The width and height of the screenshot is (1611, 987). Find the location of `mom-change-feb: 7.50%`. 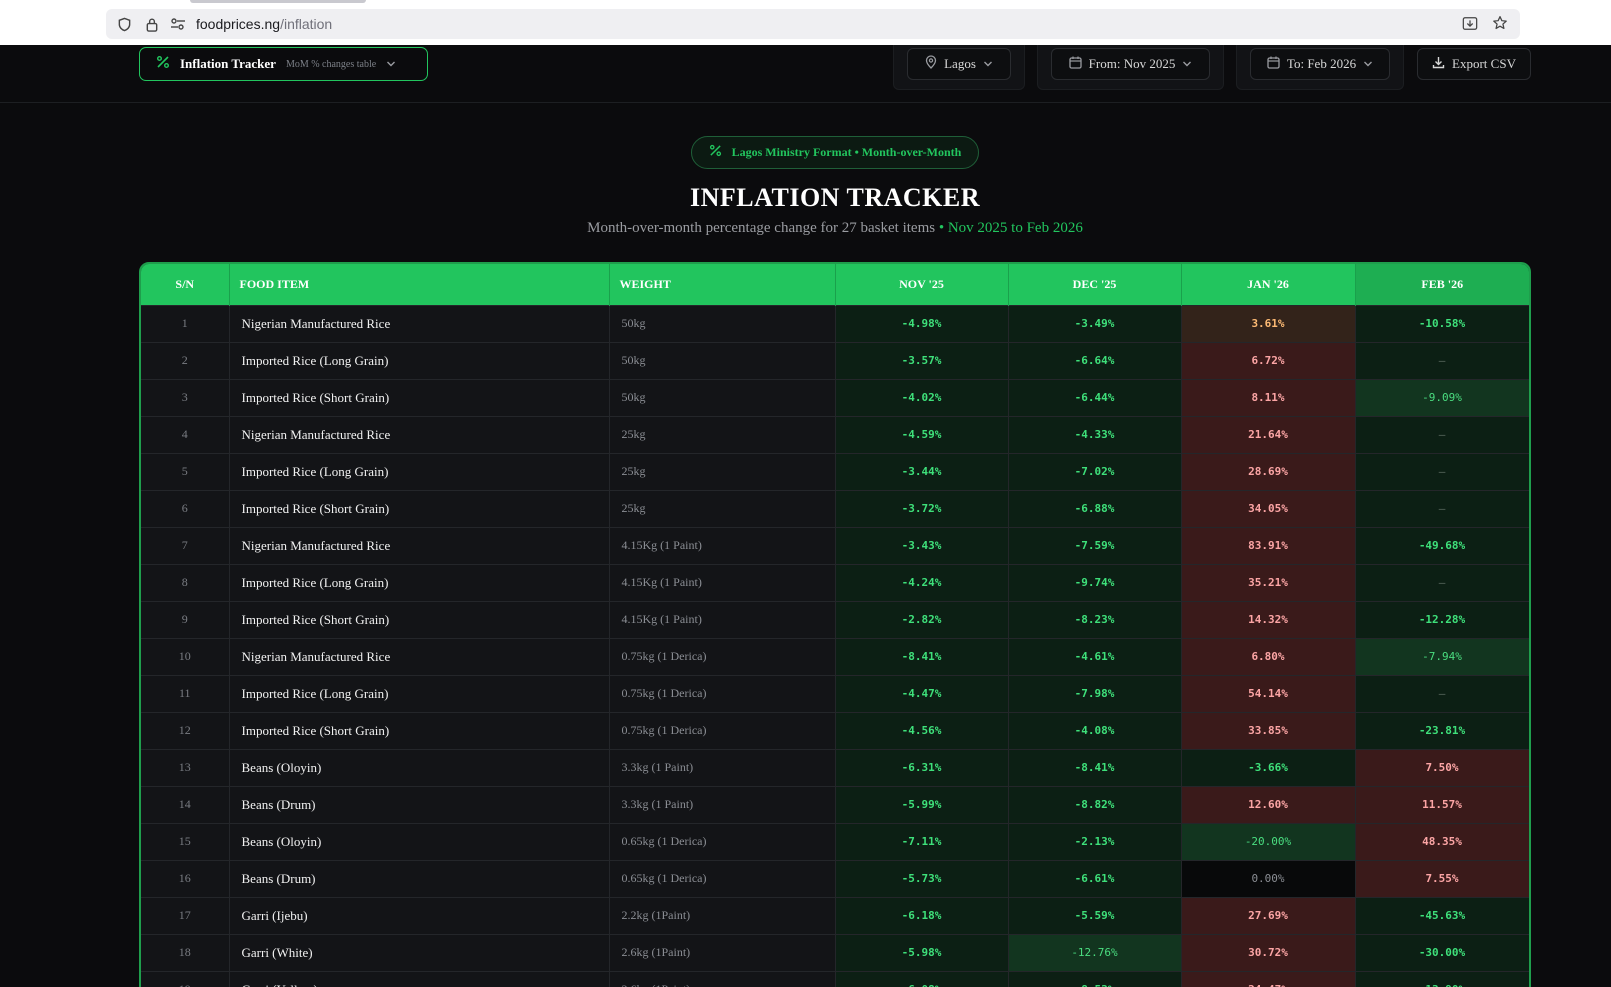

mom-change-feb: 7.50% is located at coordinates (1442, 767).